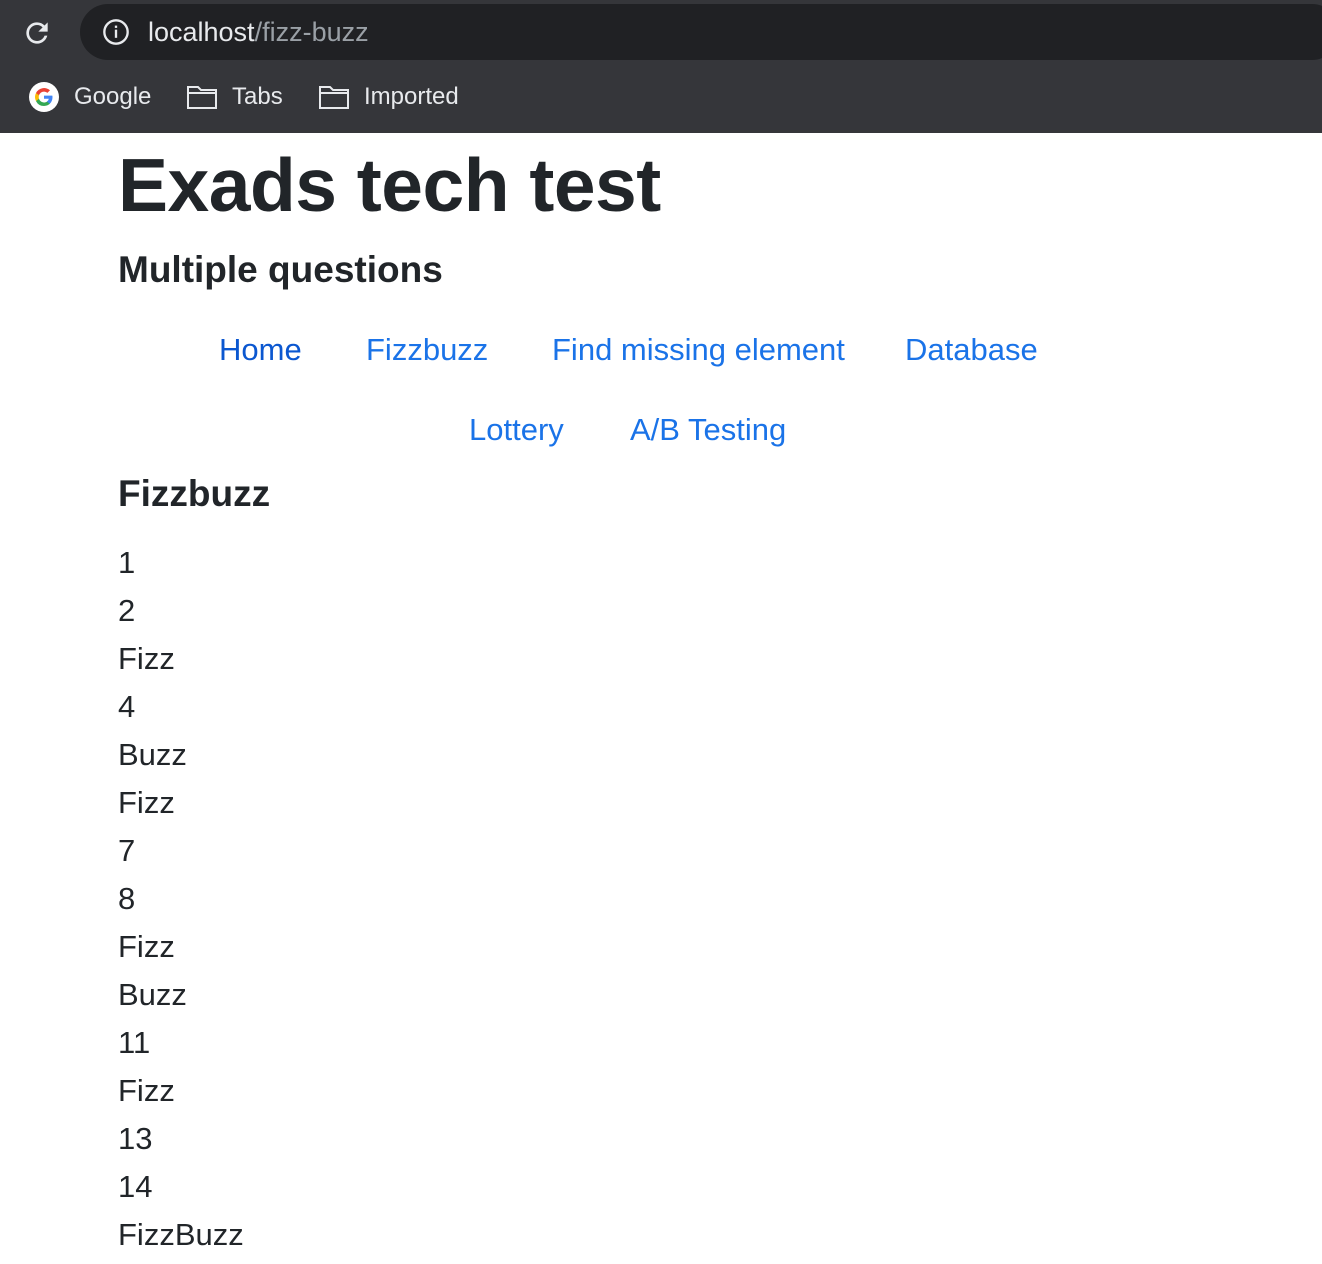 The image size is (1322, 1264). I want to click on url-path: /fizz-buzz, so click(311, 32).